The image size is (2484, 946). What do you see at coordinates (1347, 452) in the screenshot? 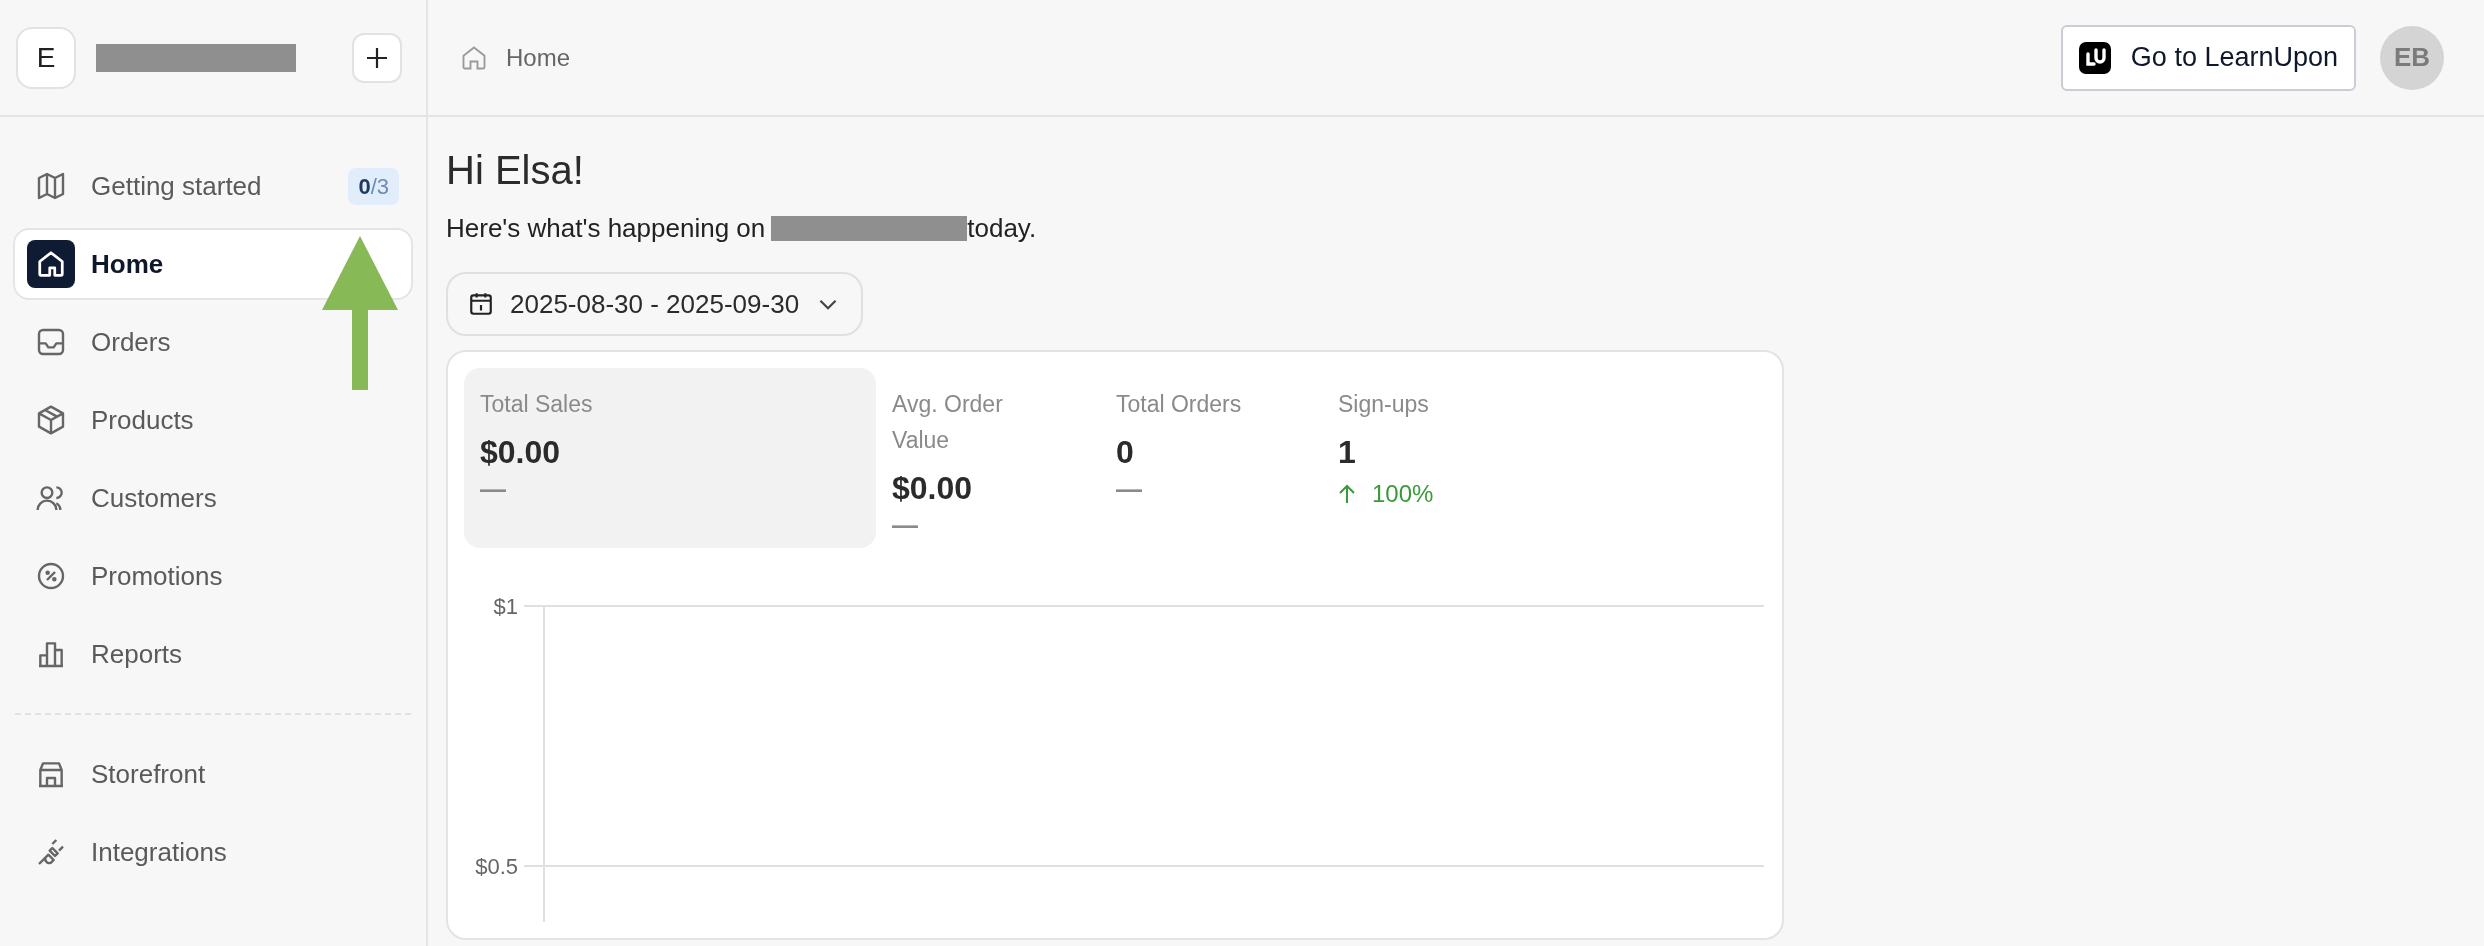
I see `stat-value: 1` at bounding box center [1347, 452].